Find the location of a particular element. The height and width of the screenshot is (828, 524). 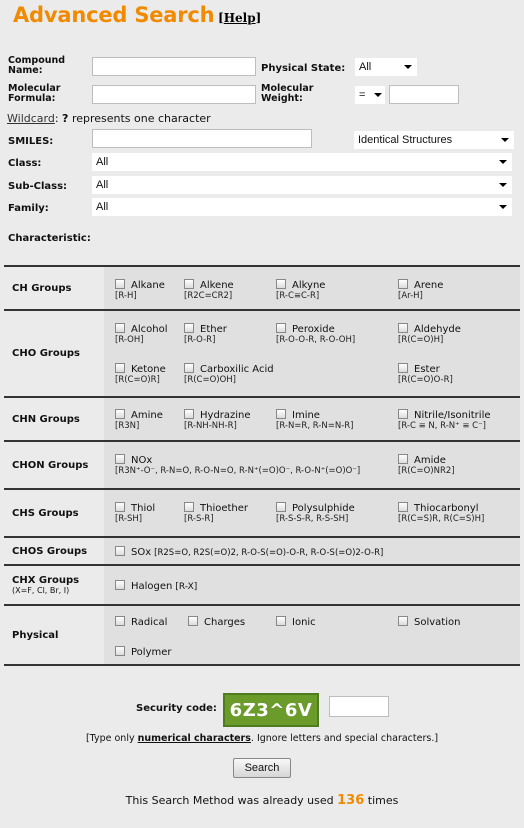

checkbox-solvation: Solvation is located at coordinates (429, 622).